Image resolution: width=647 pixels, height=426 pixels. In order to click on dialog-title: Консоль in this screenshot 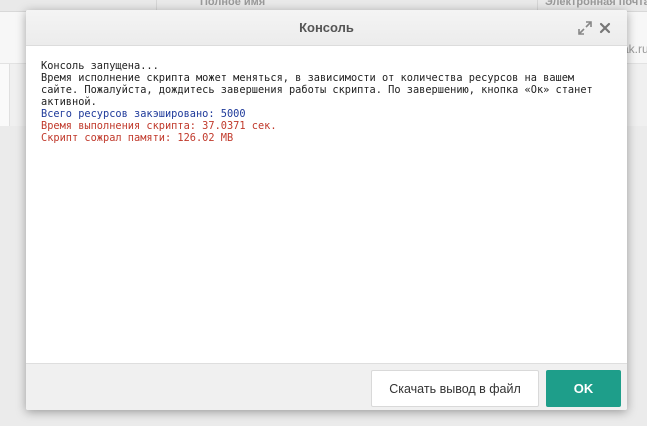, I will do `click(326, 27)`.